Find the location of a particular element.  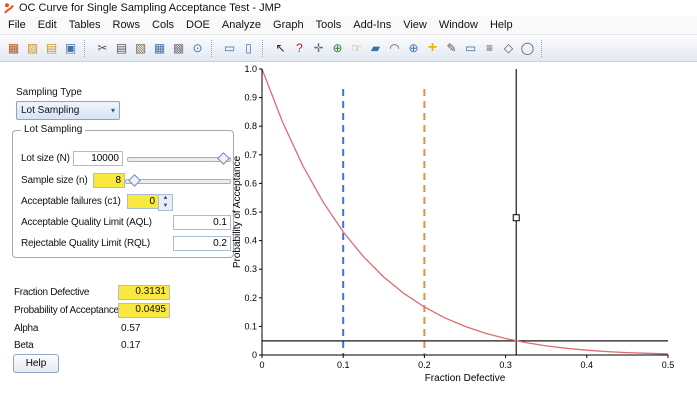

aql-label: Acceptable Quality Limit (AQL) is located at coordinates (86, 222).